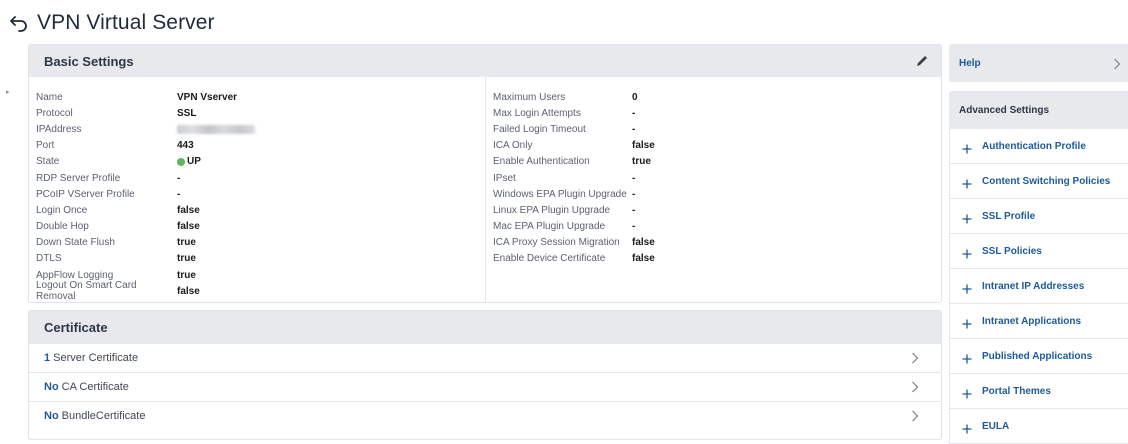 The height and width of the screenshot is (444, 1128). What do you see at coordinates (541, 162) in the screenshot?
I see `setting-label: Enable Authentication` at bounding box center [541, 162].